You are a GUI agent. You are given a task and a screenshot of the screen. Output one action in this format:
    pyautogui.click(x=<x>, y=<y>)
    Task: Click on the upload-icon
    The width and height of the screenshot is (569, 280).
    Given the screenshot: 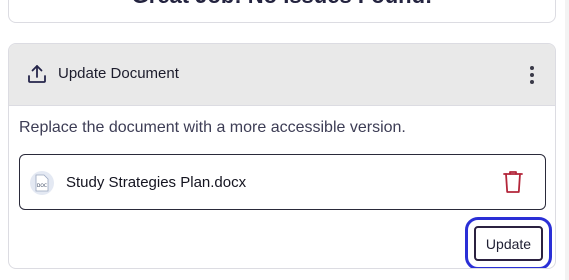 What is the action you would take?
    pyautogui.click(x=37, y=74)
    